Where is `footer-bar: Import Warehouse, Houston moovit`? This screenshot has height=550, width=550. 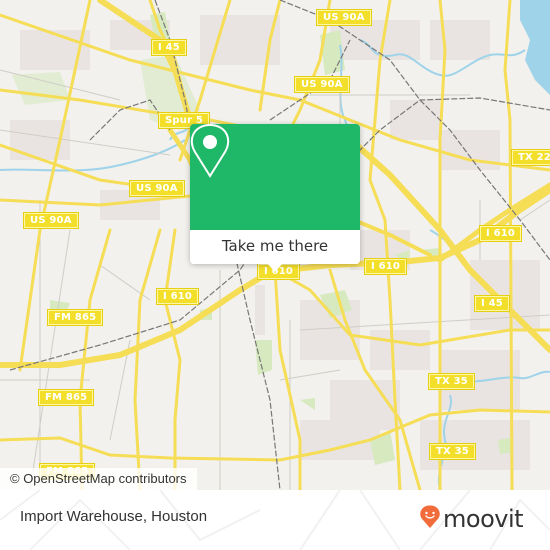
footer-bar: Import Warehouse, Houston moovit is located at coordinates (275, 520).